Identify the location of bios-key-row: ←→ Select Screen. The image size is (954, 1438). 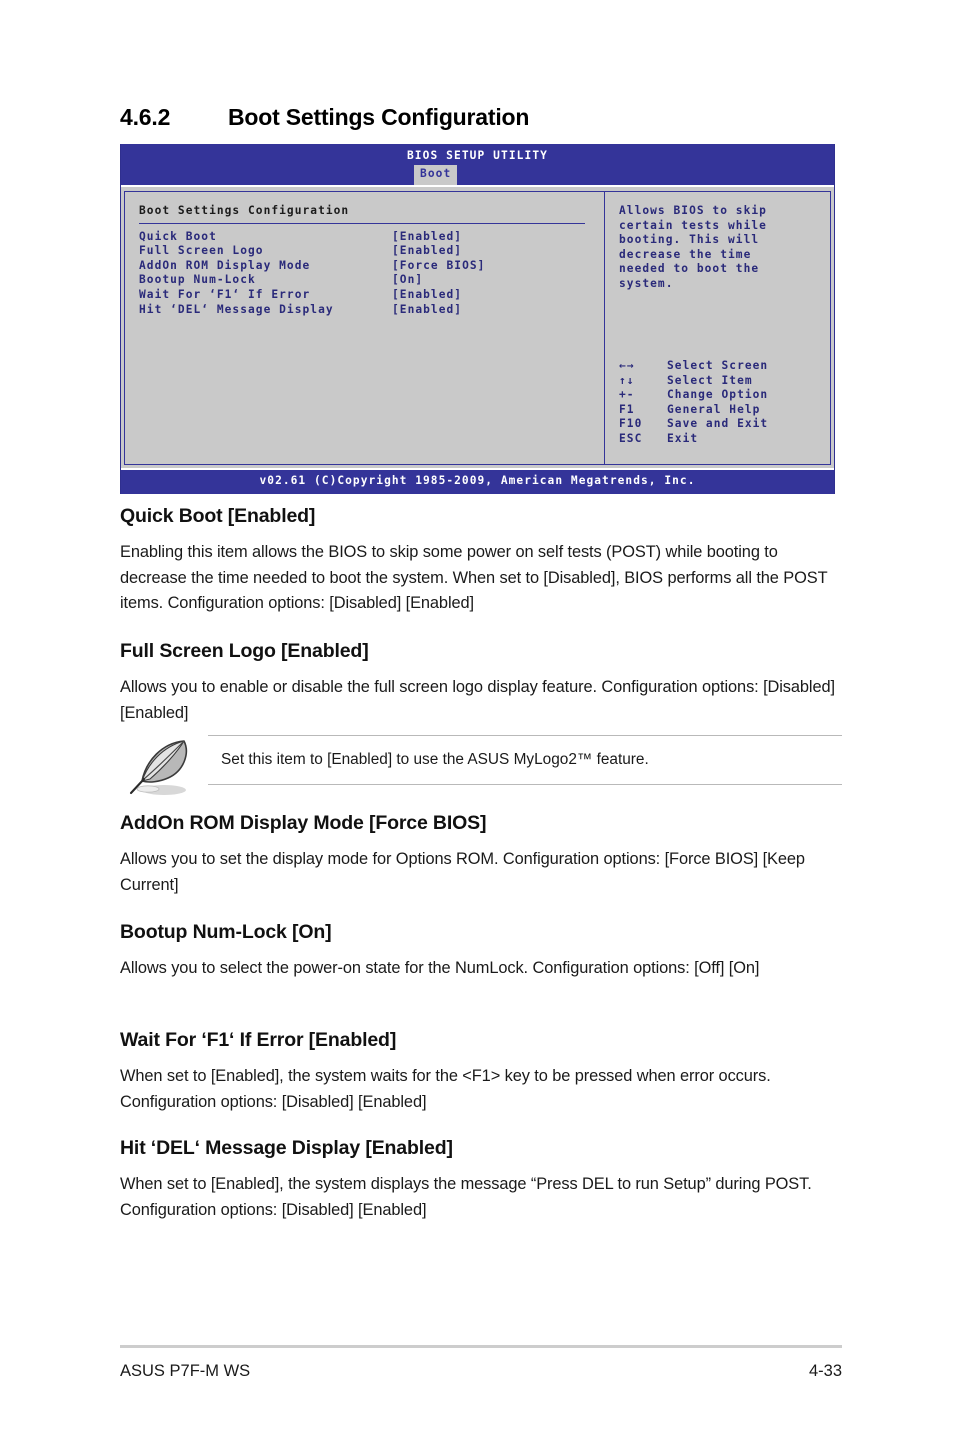
(693, 366).